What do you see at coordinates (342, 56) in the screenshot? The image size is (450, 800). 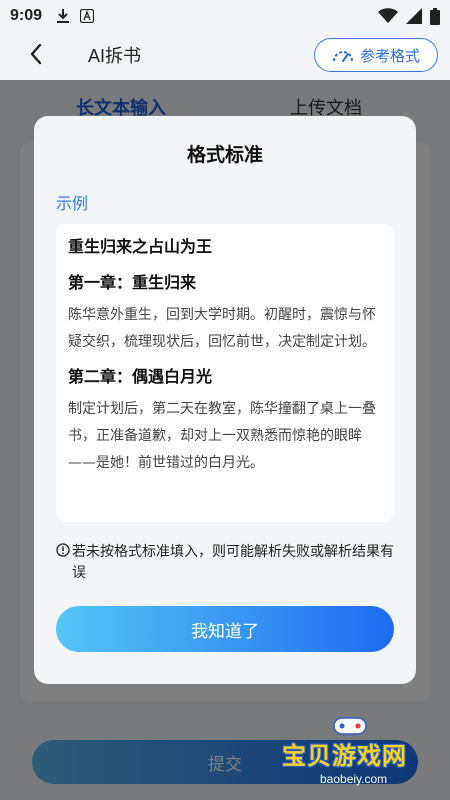 I see `gauge-icon` at bounding box center [342, 56].